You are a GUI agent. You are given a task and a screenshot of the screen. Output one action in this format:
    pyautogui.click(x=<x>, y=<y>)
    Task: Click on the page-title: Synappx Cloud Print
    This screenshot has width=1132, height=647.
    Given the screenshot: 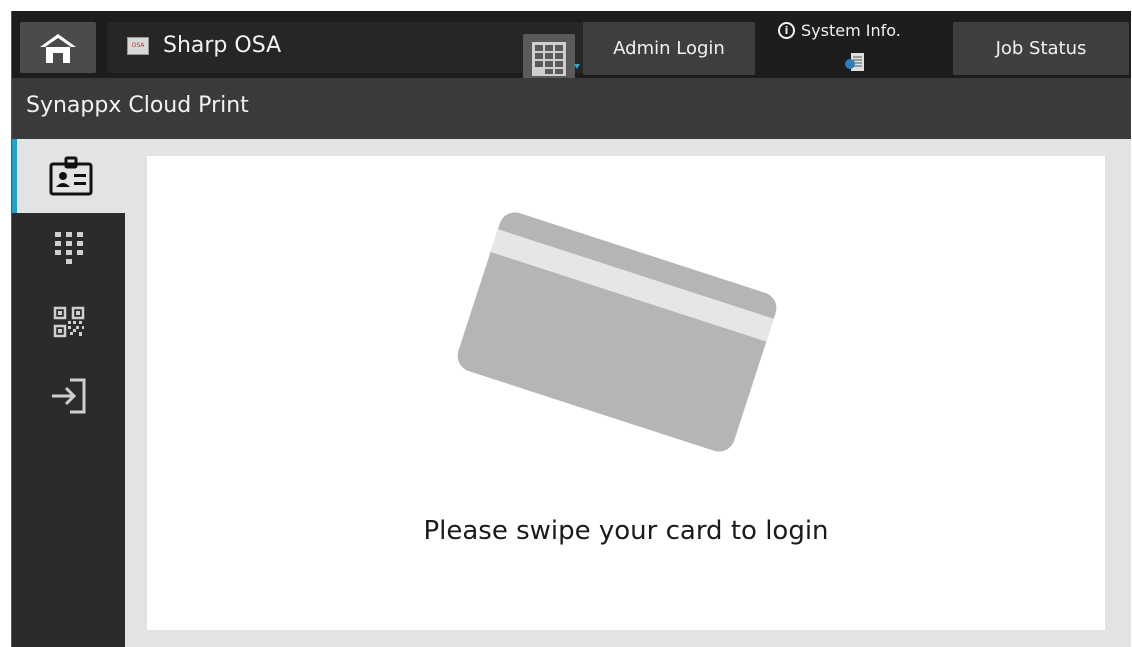 What is the action you would take?
    pyautogui.click(x=137, y=105)
    